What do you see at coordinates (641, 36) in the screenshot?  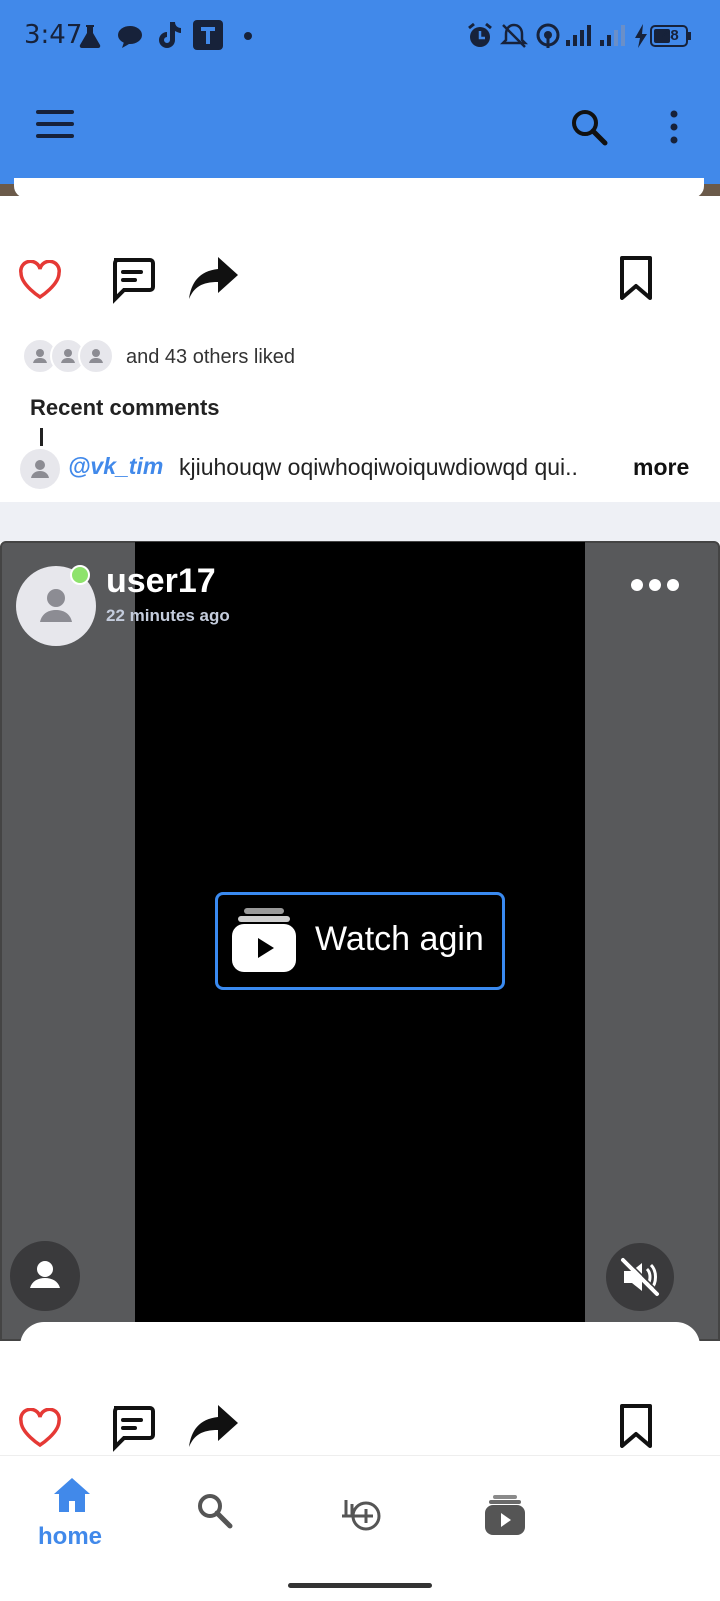 I see `charging-icon` at bounding box center [641, 36].